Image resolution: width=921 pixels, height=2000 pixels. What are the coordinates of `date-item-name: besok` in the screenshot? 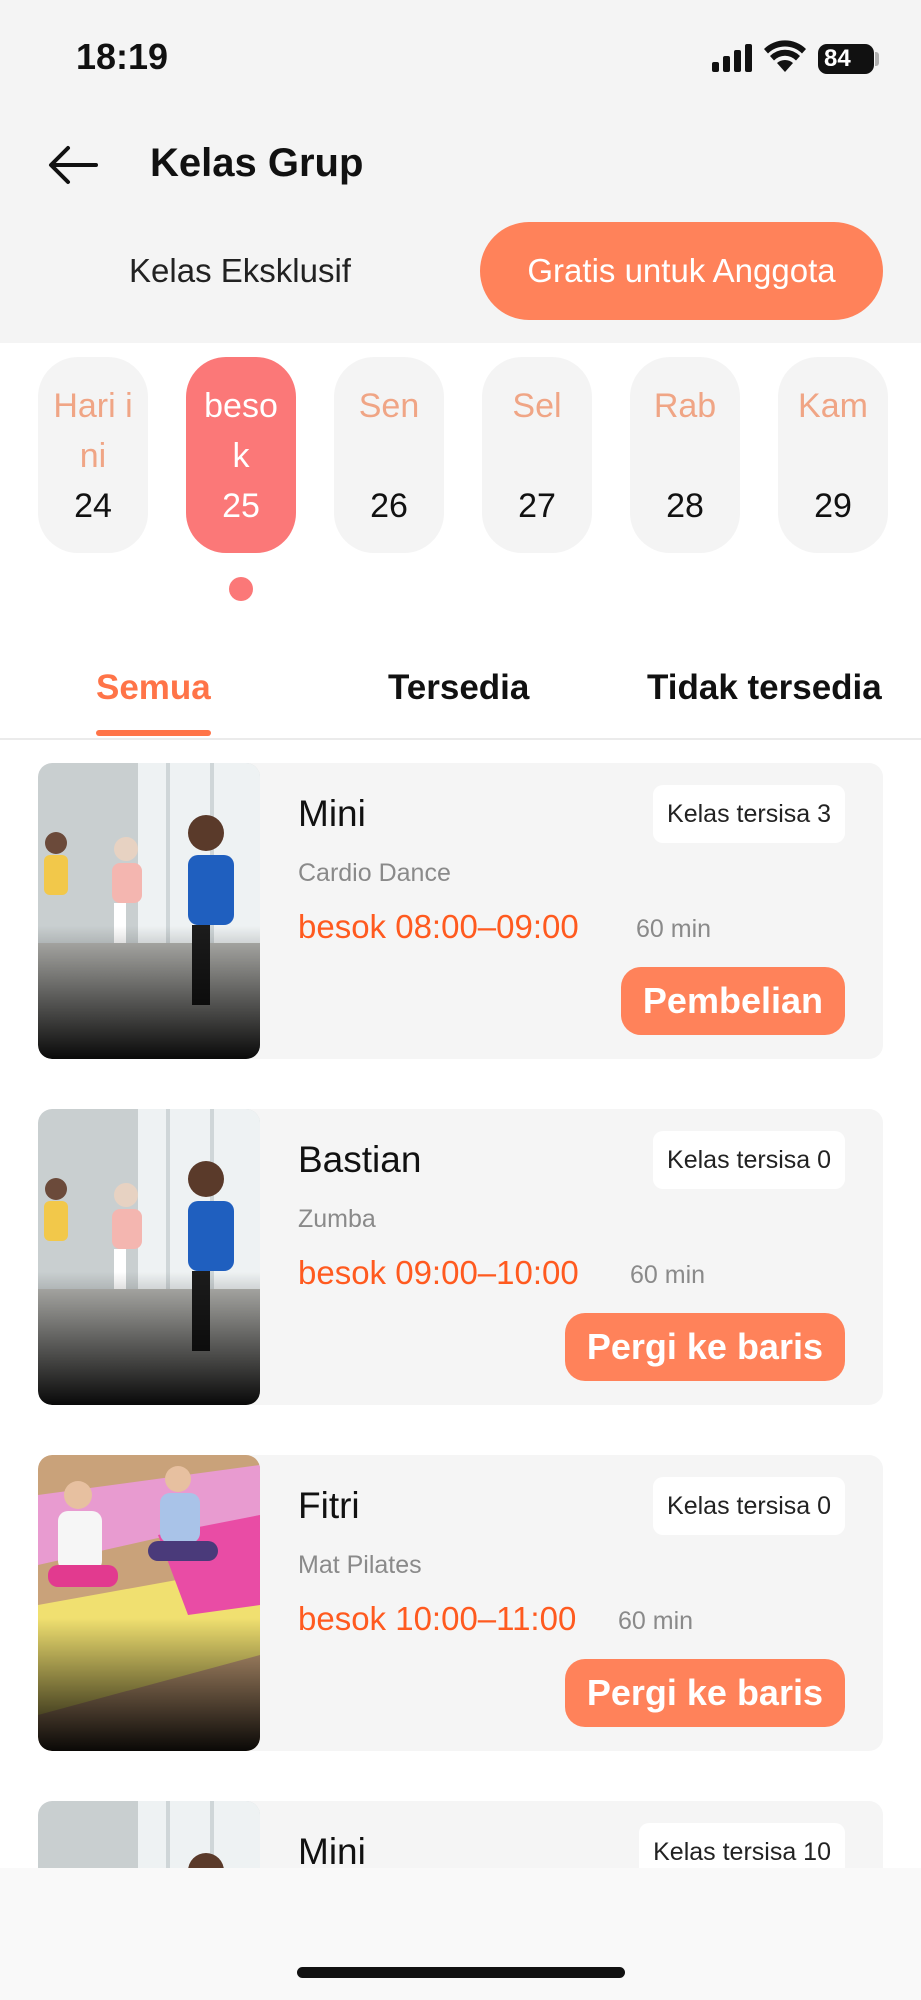 It's located at (241, 431).